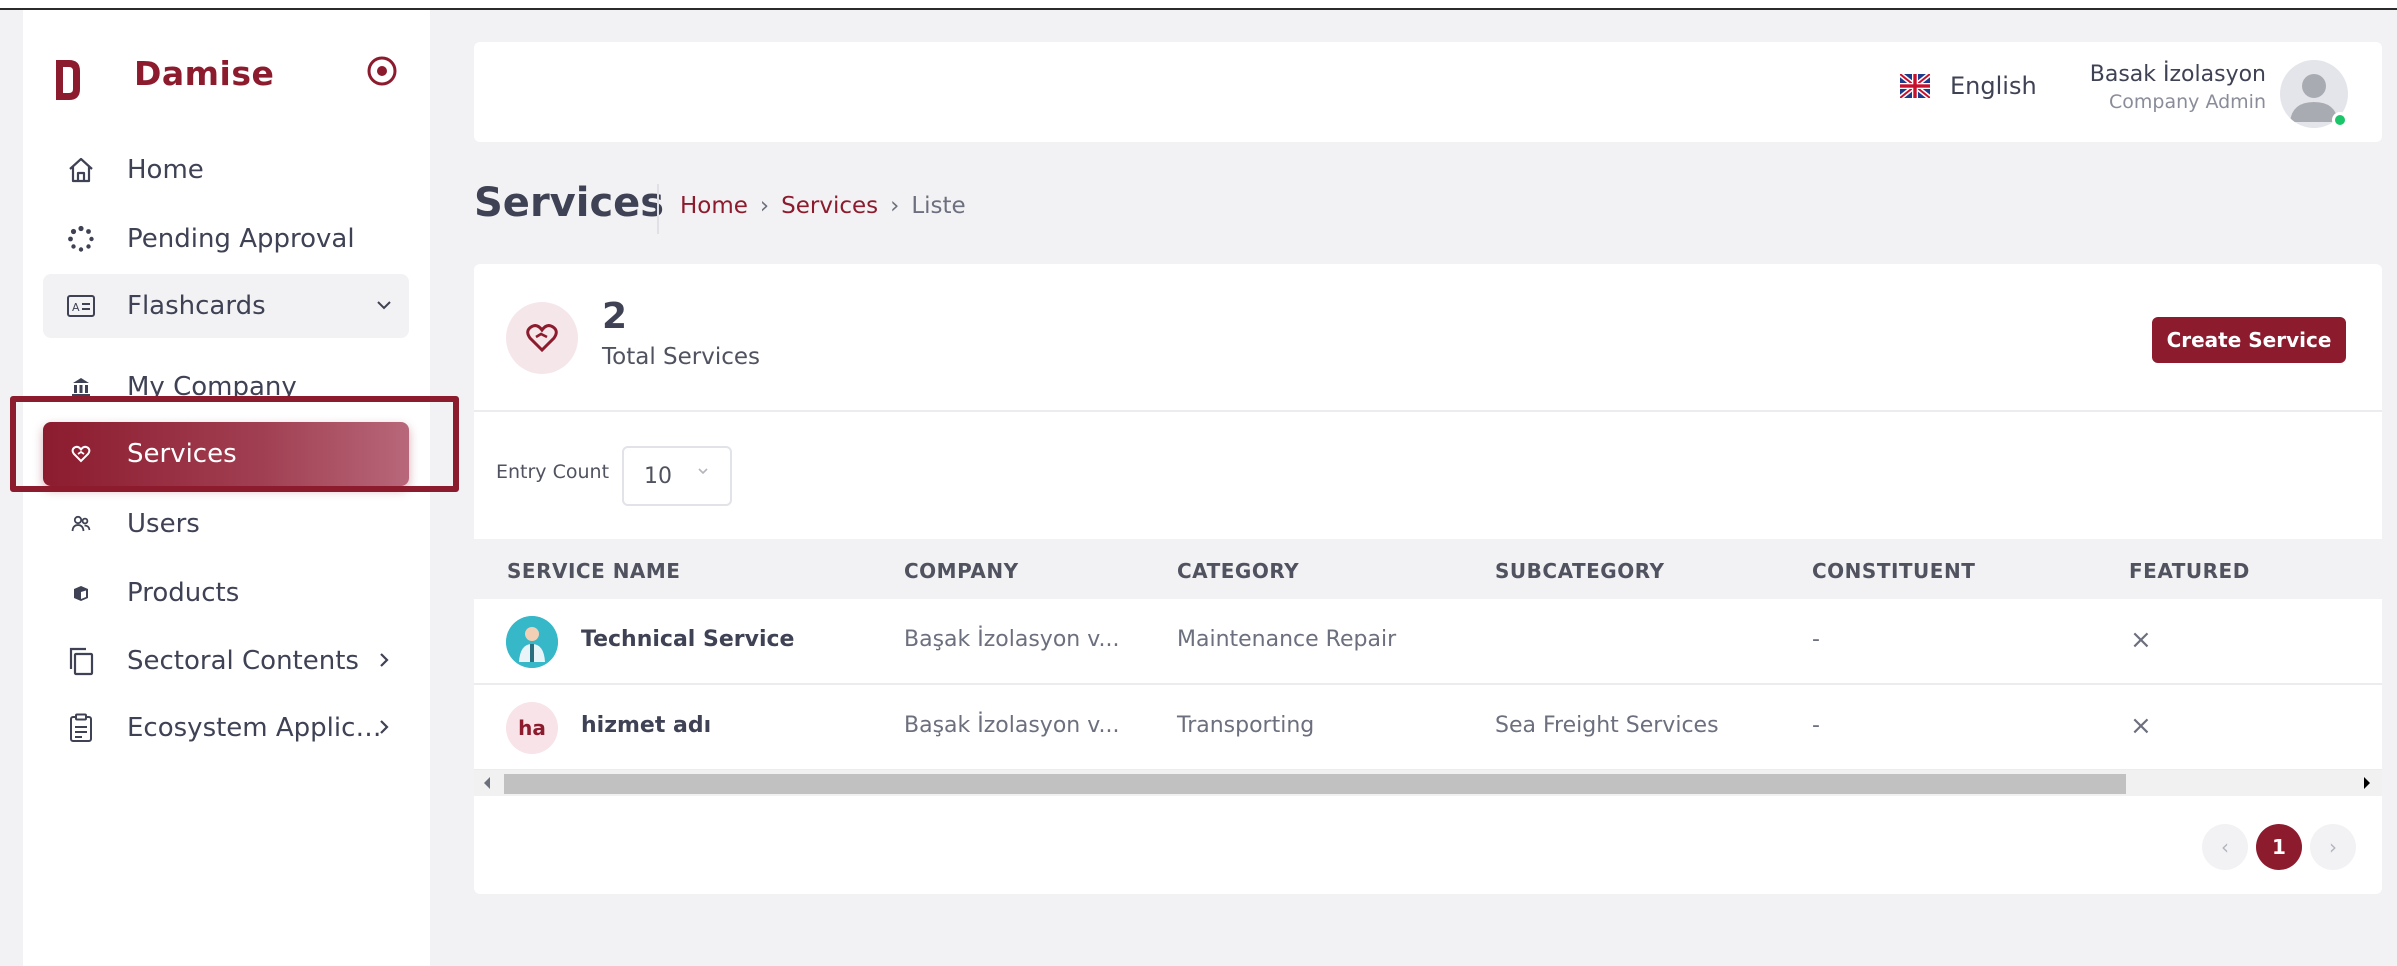  I want to click on sidebar-item-home: Home, so click(226, 170).